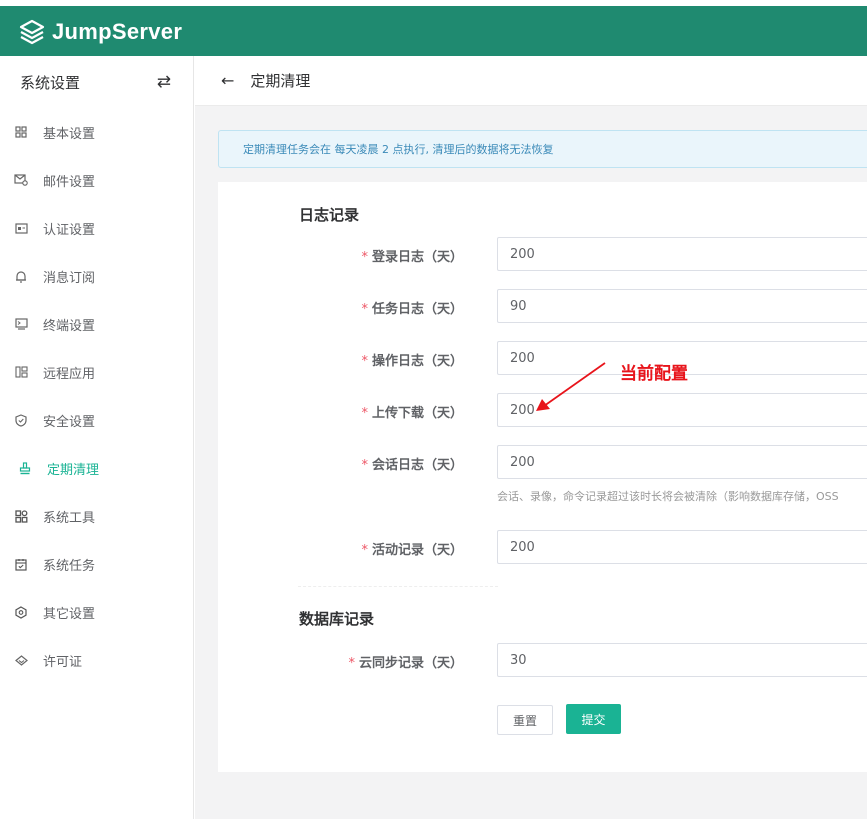 The height and width of the screenshot is (819, 867). What do you see at coordinates (32, 32) in the screenshot?
I see `jumpserver-logo-icon` at bounding box center [32, 32].